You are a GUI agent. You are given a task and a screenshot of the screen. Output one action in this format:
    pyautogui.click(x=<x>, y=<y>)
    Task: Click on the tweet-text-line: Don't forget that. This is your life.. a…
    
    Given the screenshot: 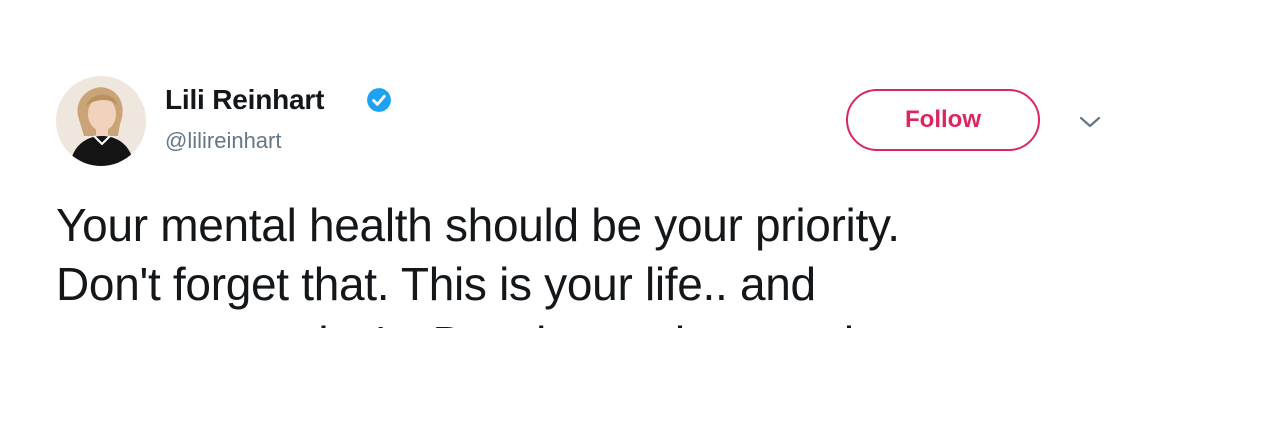 What is the action you would take?
    pyautogui.click(x=436, y=284)
    